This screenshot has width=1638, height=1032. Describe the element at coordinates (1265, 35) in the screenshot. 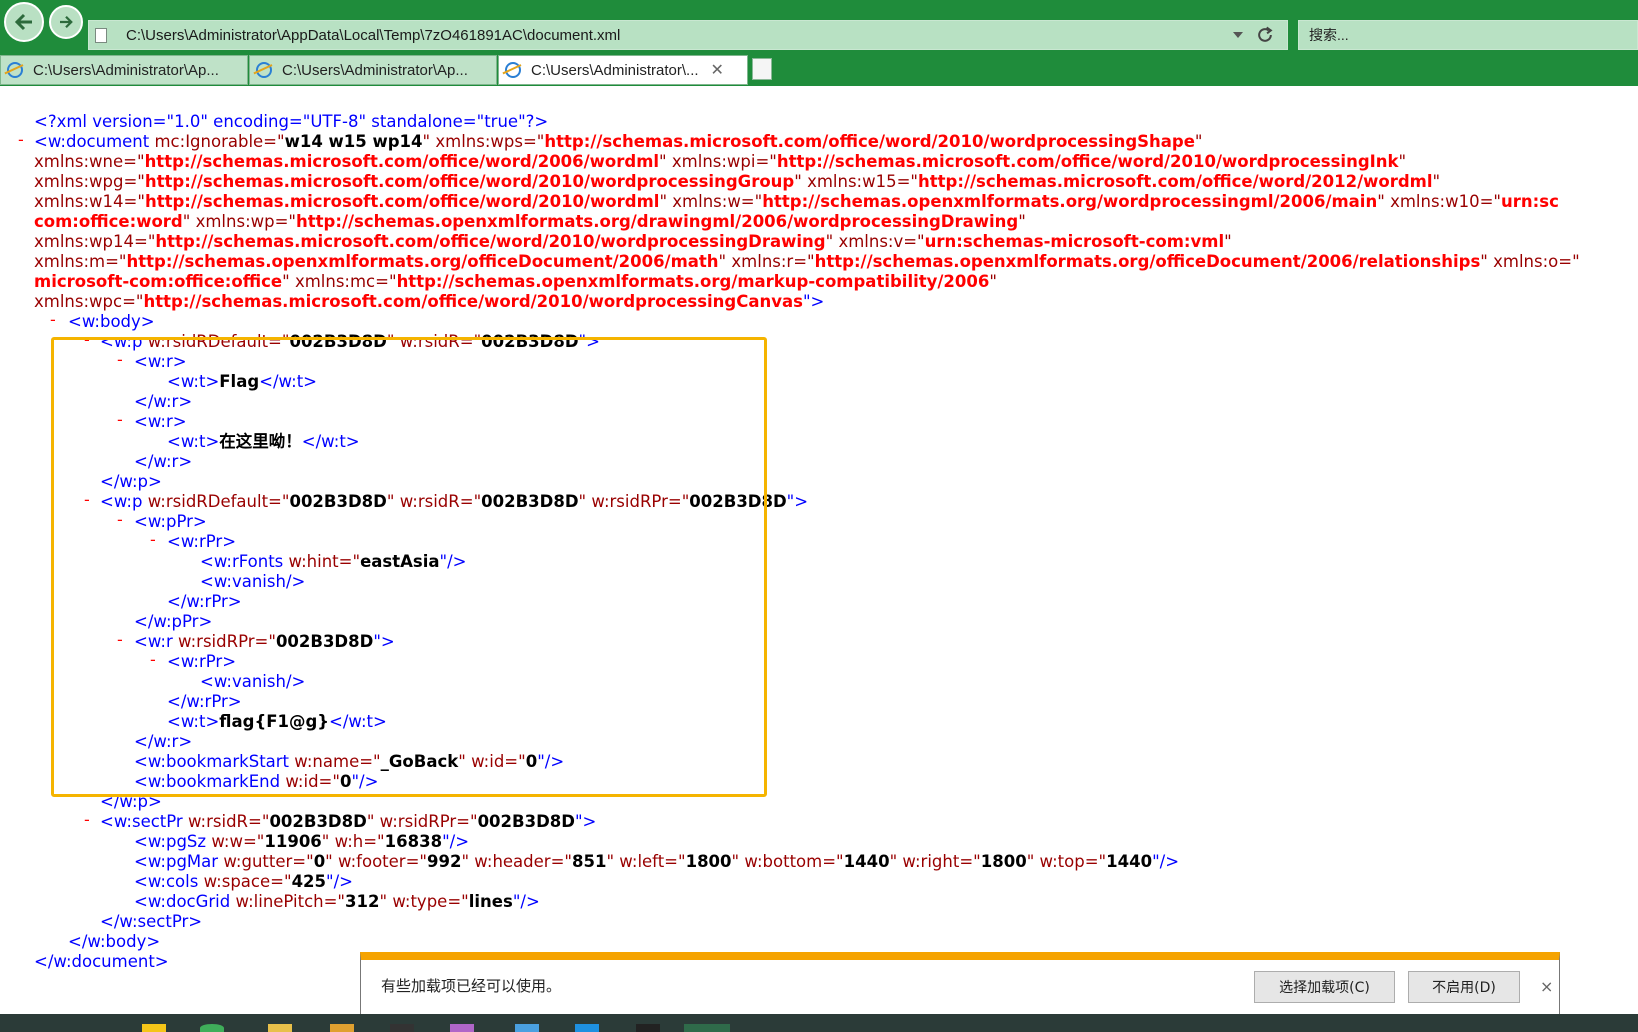

I see `refresh-icon` at that location.